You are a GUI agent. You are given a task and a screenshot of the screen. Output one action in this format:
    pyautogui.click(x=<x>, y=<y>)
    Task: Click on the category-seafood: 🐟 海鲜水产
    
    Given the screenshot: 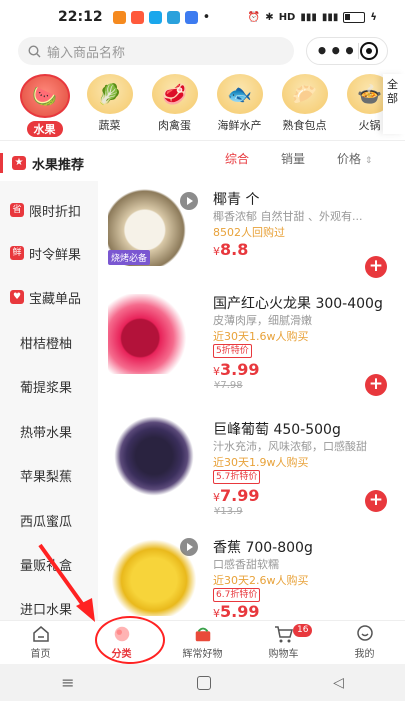 What is the action you would take?
    pyautogui.click(x=239, y=106)
    